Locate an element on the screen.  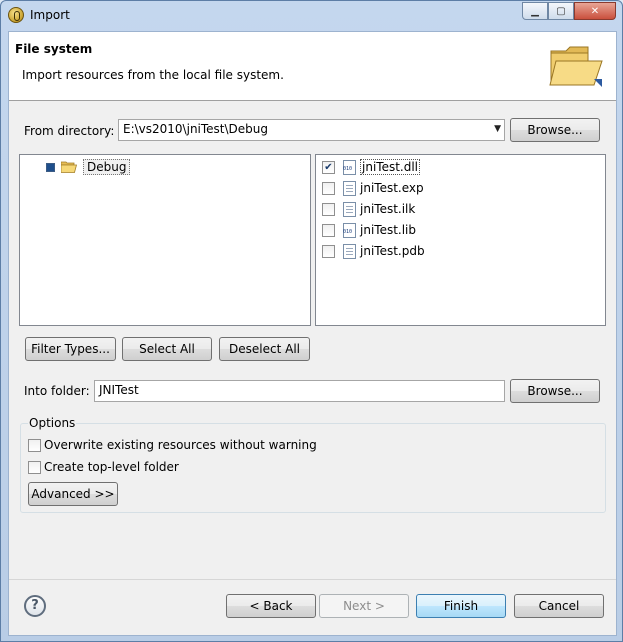
back-button: < Back is located at coordinates (271, 606).